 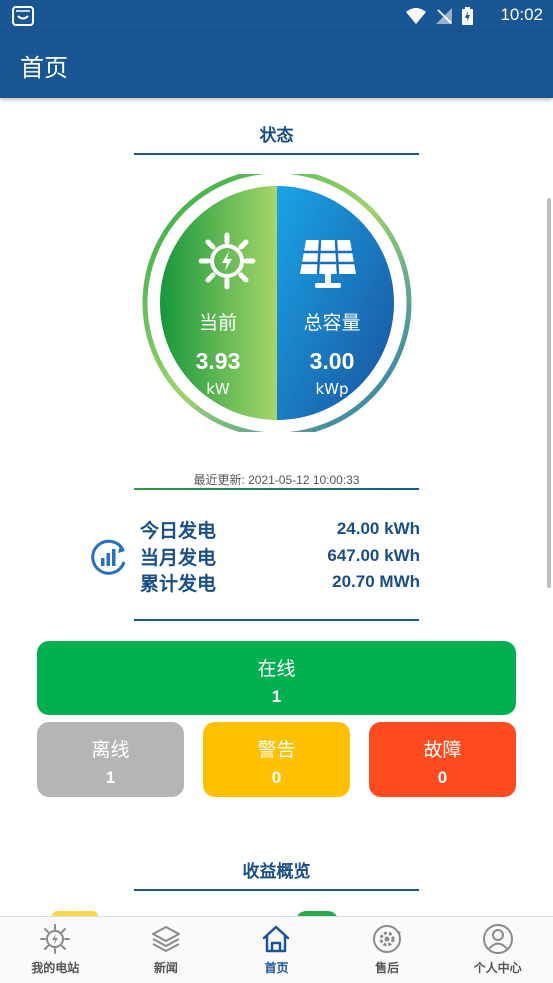 I want to click on energy-chart-icon, so click(x=108, y=557).